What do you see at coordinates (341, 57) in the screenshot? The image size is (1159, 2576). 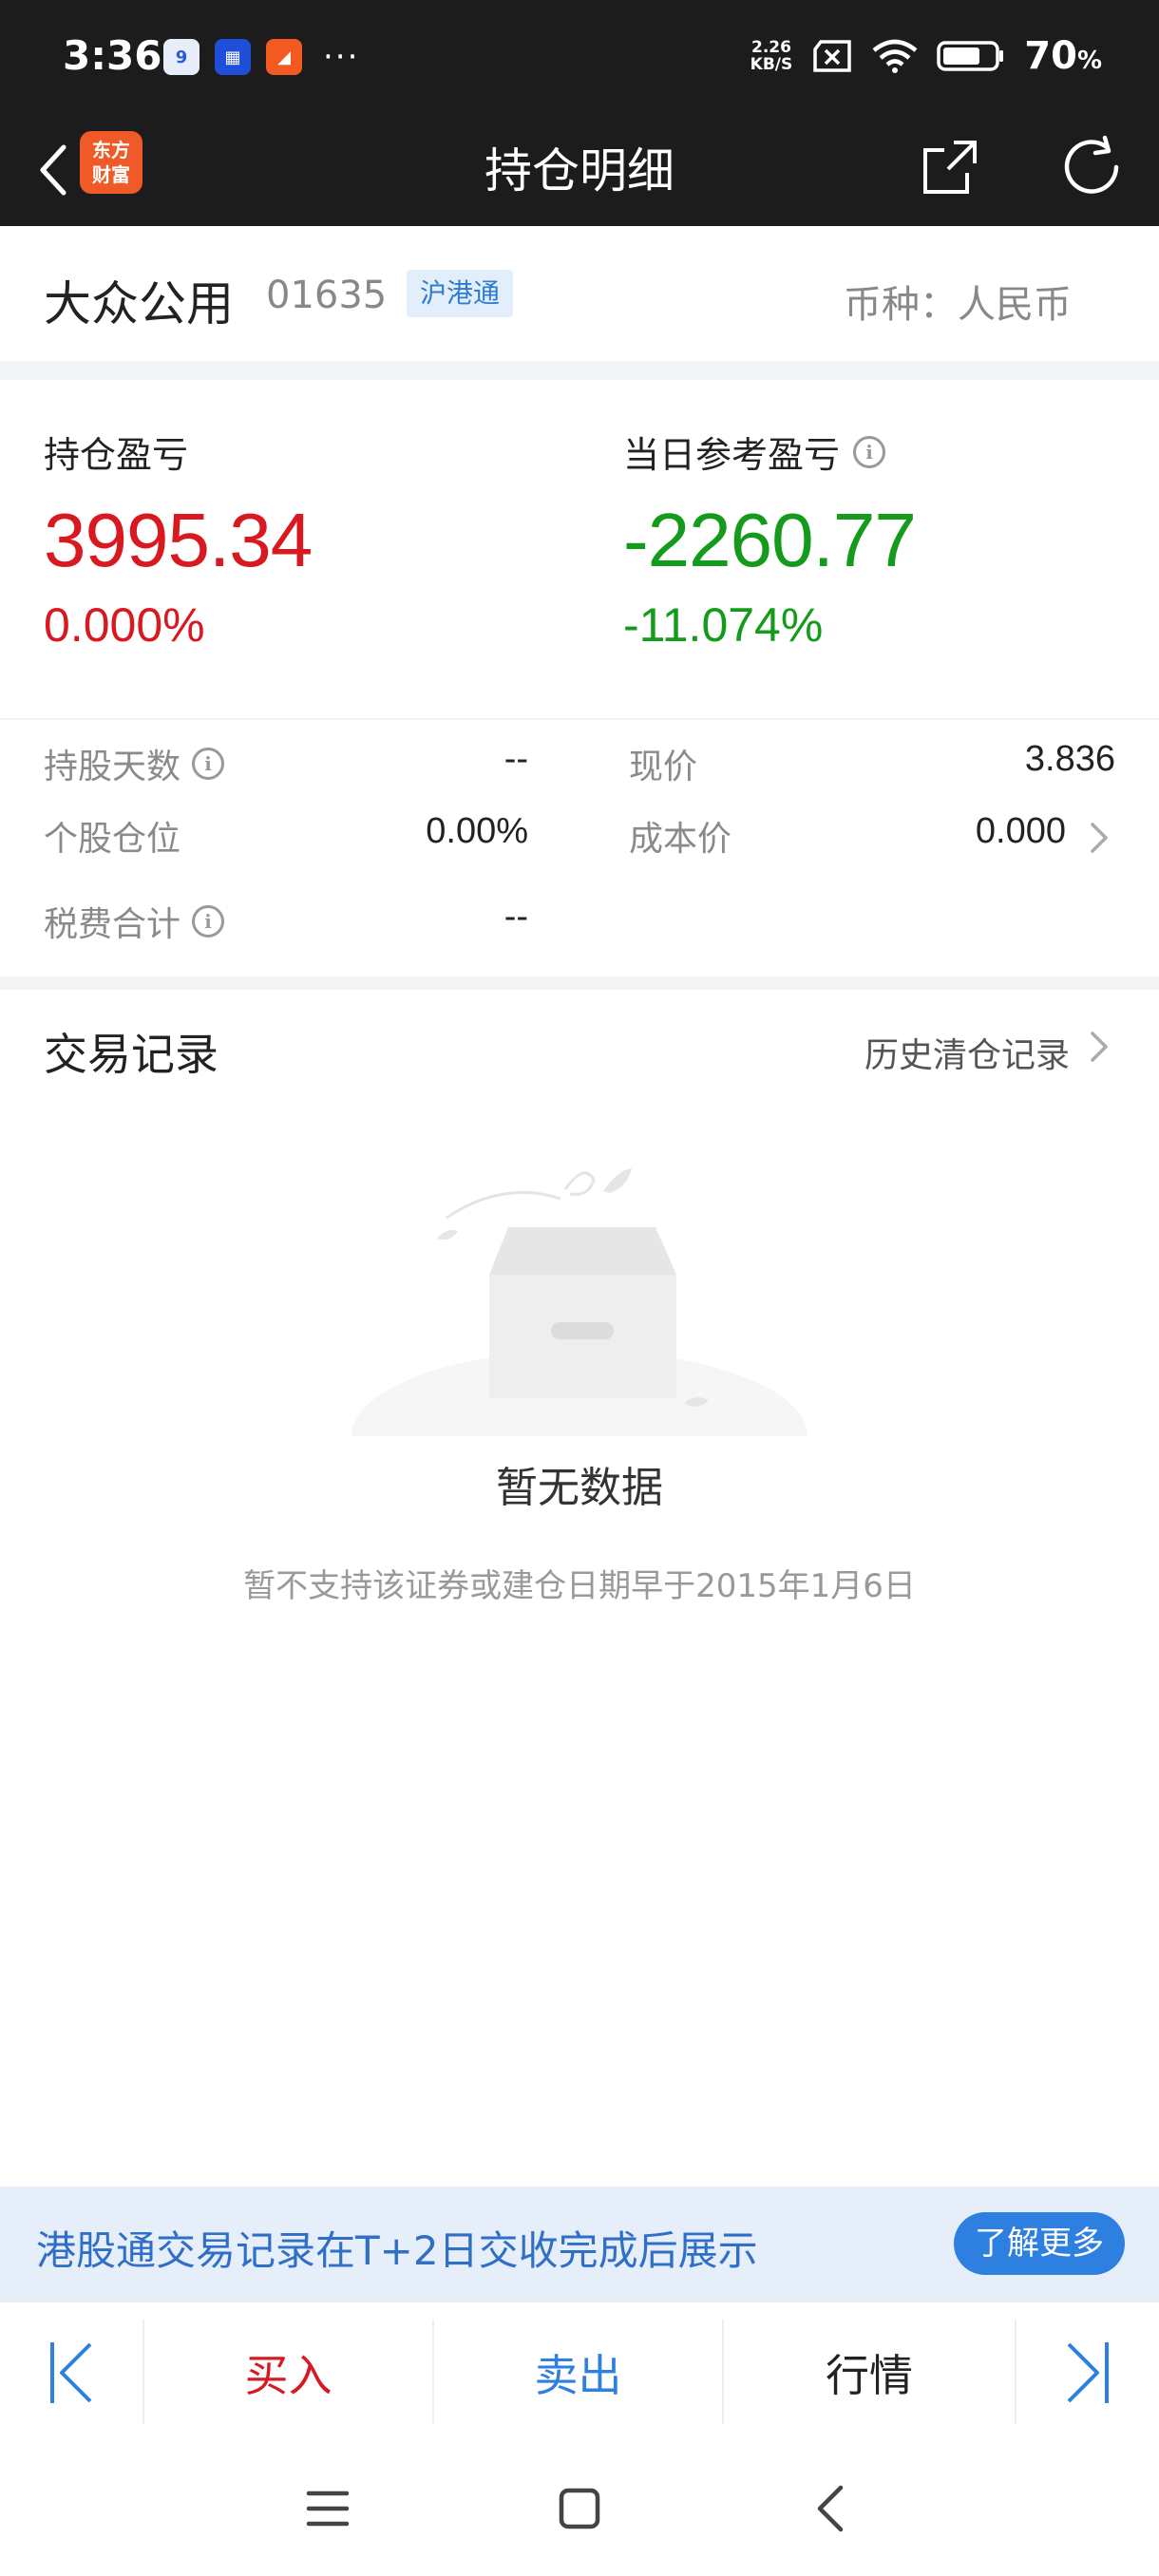 I see `more-notifications-icon: ···` at bounding box center [341, 57].